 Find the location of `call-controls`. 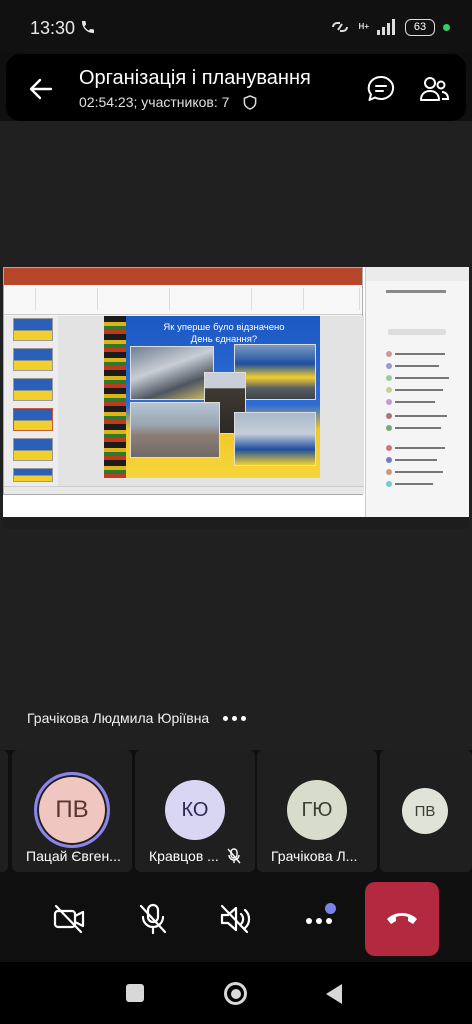

call-controls is located at coordinates (236, 917).